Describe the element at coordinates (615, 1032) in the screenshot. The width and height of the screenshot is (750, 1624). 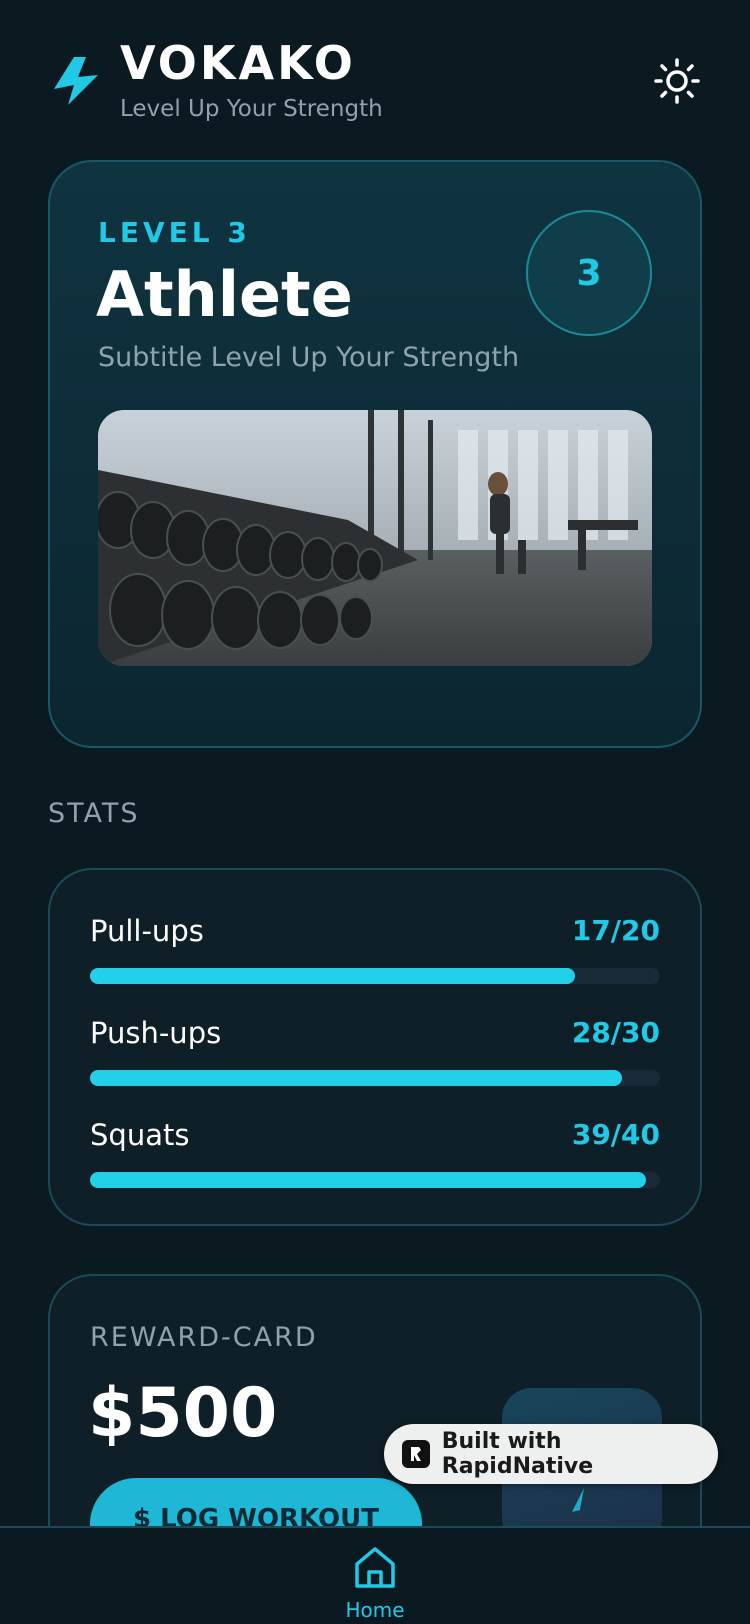
I see `stat-value: 28/30` at that location.